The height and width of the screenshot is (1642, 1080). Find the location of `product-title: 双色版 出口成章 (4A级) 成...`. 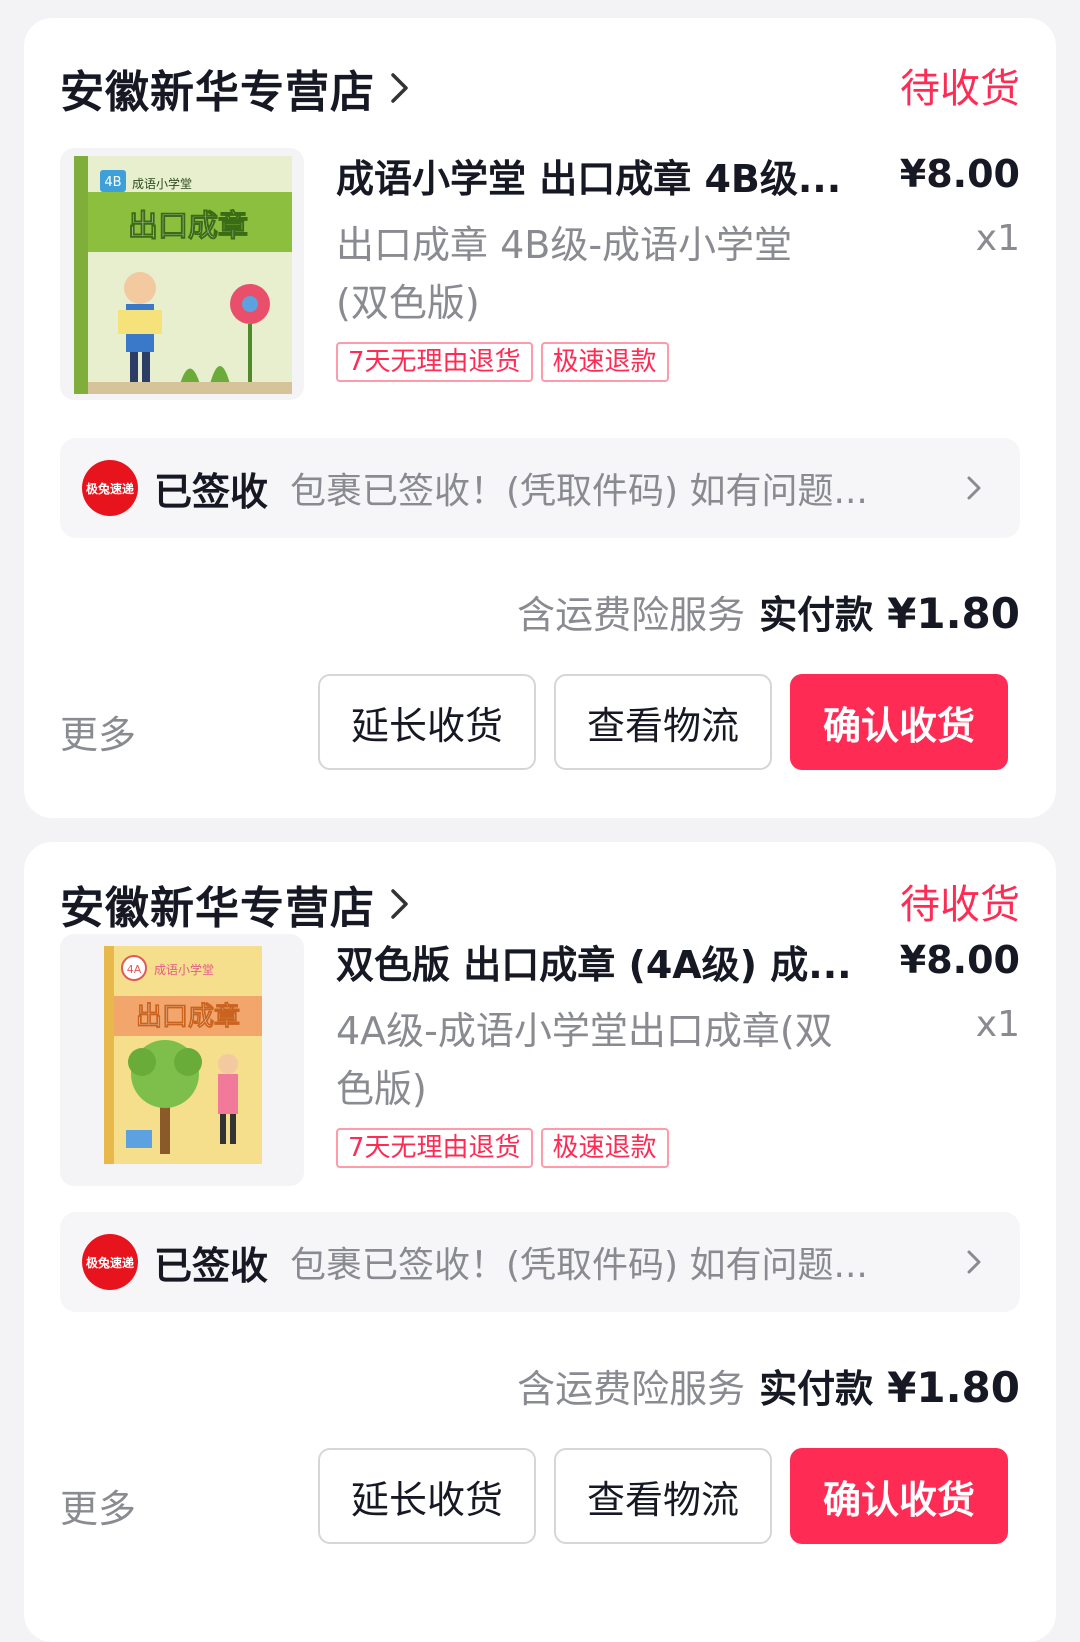

product-title: 双色版 出口成章 (4A级) 成... is located at coordinates (601, 961).